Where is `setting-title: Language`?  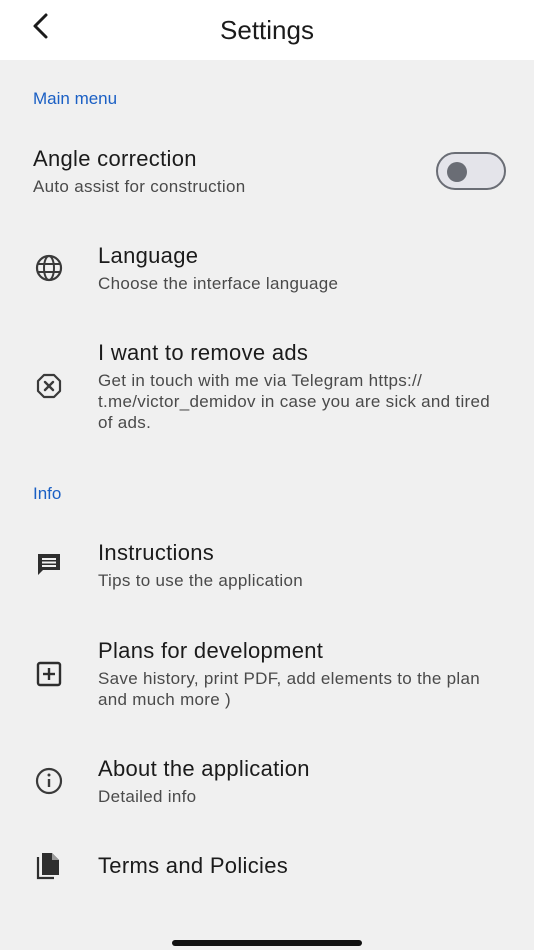 setting-title: Language is located at coordinates (148, 255).